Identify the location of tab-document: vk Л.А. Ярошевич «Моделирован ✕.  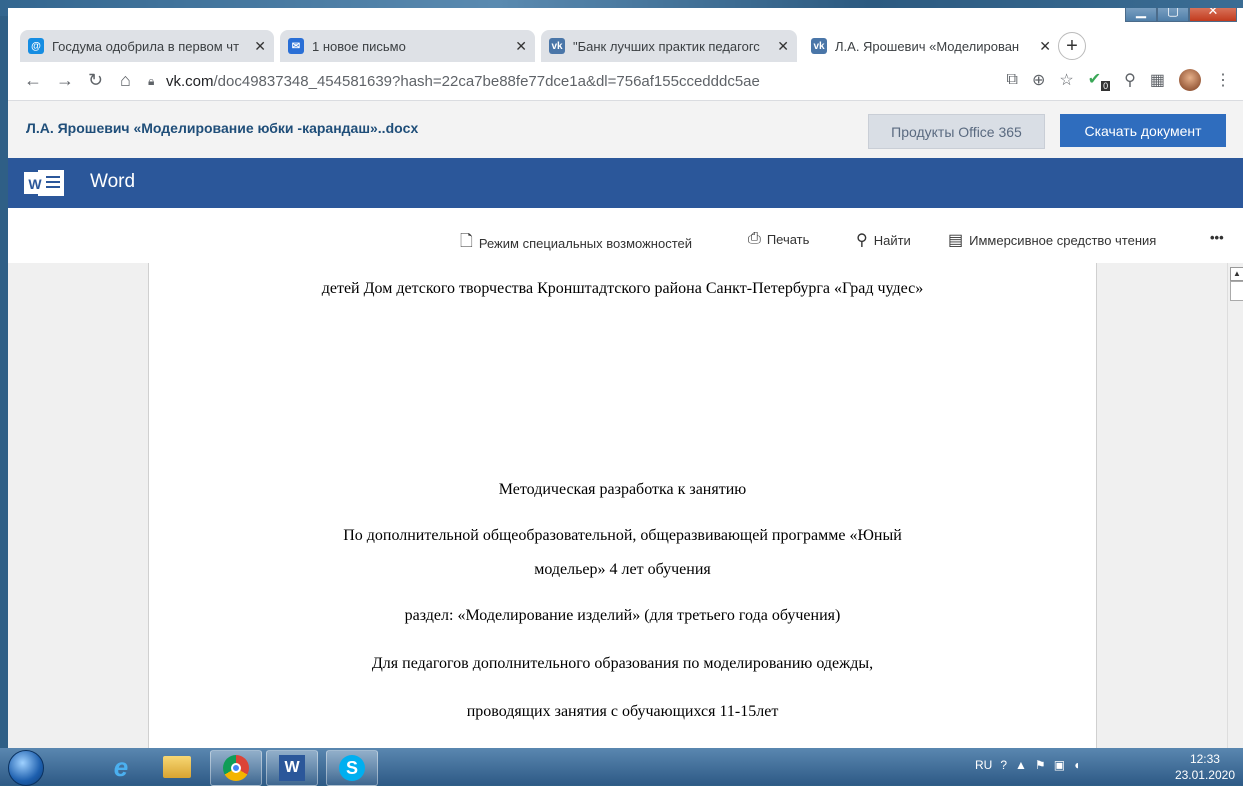
(931, 46).